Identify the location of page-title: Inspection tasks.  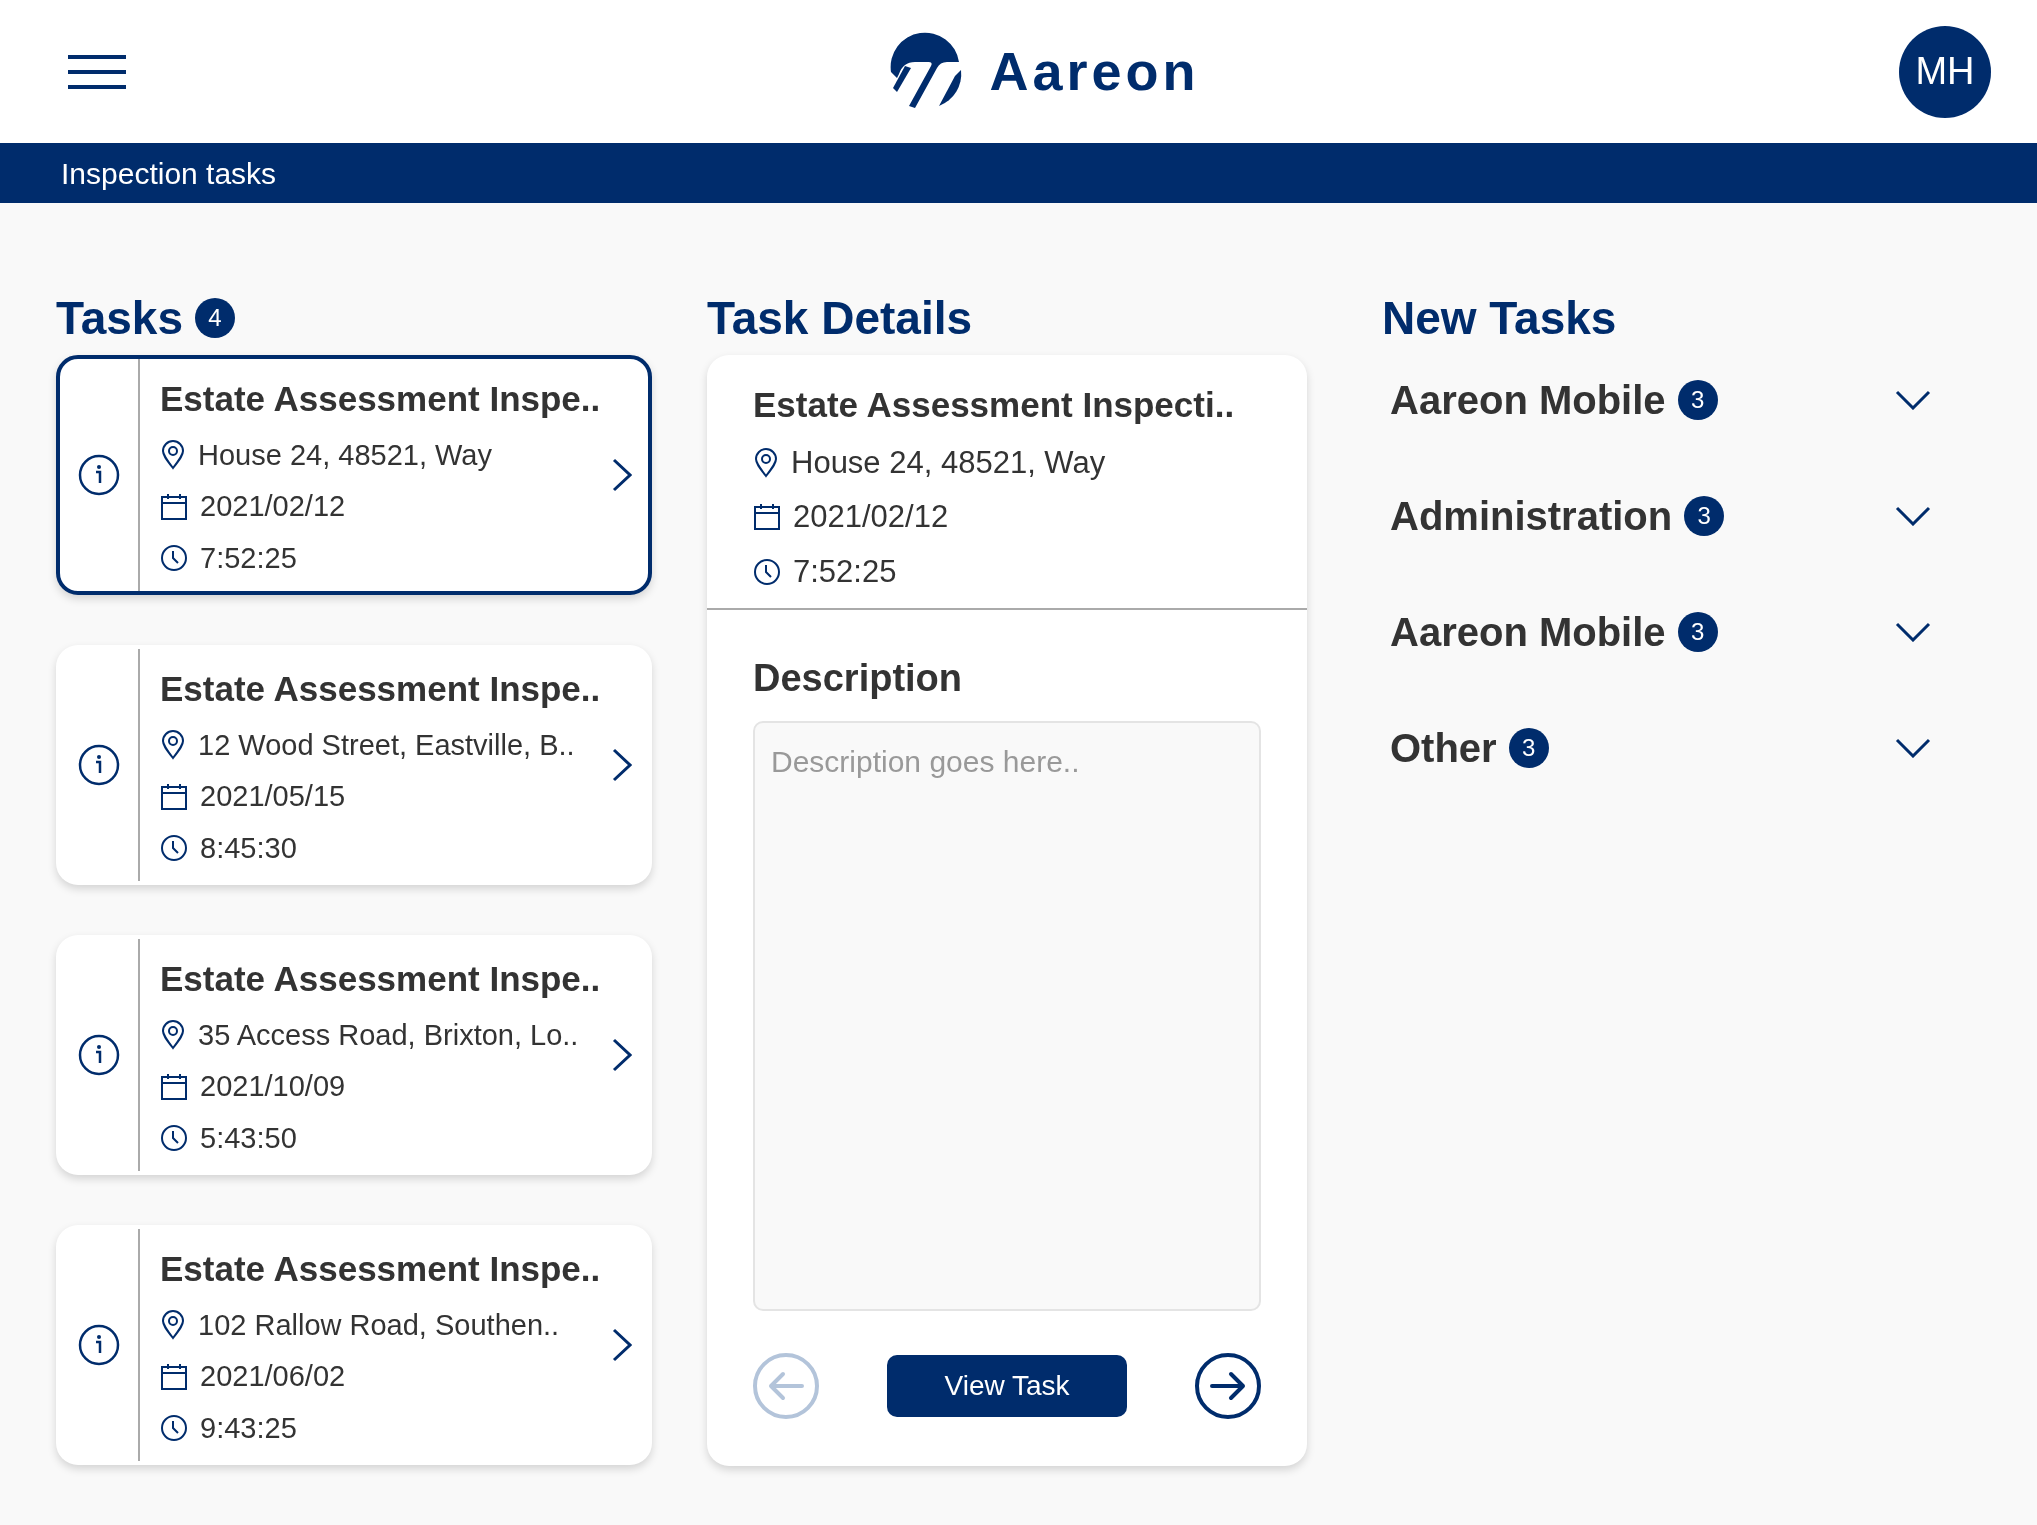
(169, 173).